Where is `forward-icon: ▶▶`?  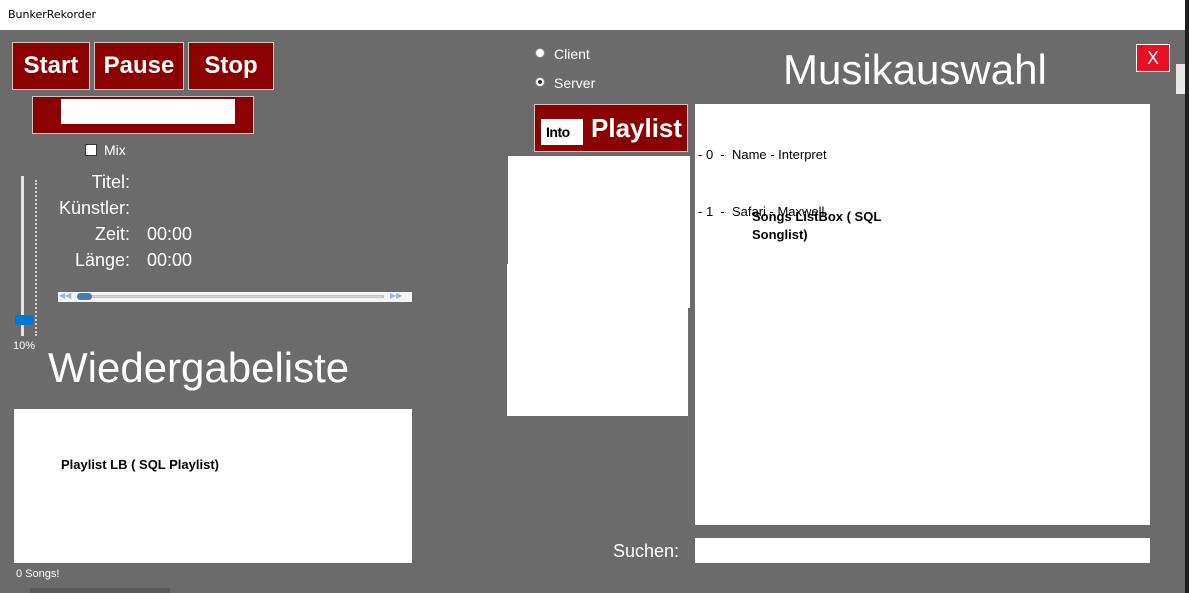 forward-icon: ▶▶ is located at coordinates (396, 295).